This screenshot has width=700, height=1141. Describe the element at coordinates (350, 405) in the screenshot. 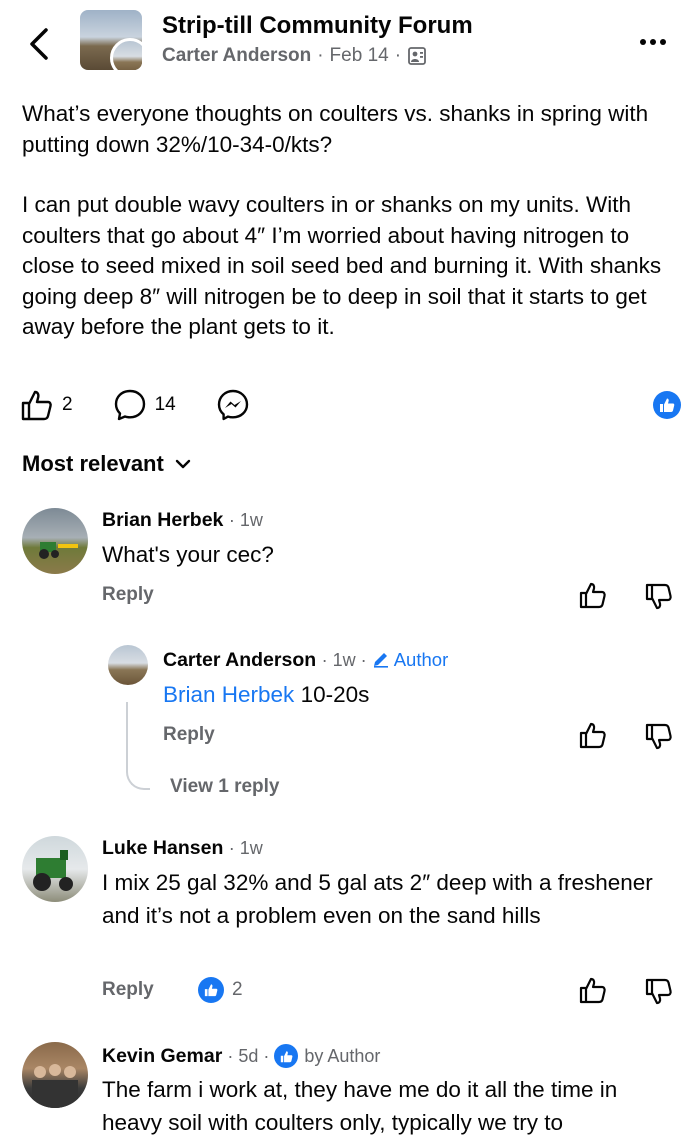

I see `post-actions: 2 14` at that location.